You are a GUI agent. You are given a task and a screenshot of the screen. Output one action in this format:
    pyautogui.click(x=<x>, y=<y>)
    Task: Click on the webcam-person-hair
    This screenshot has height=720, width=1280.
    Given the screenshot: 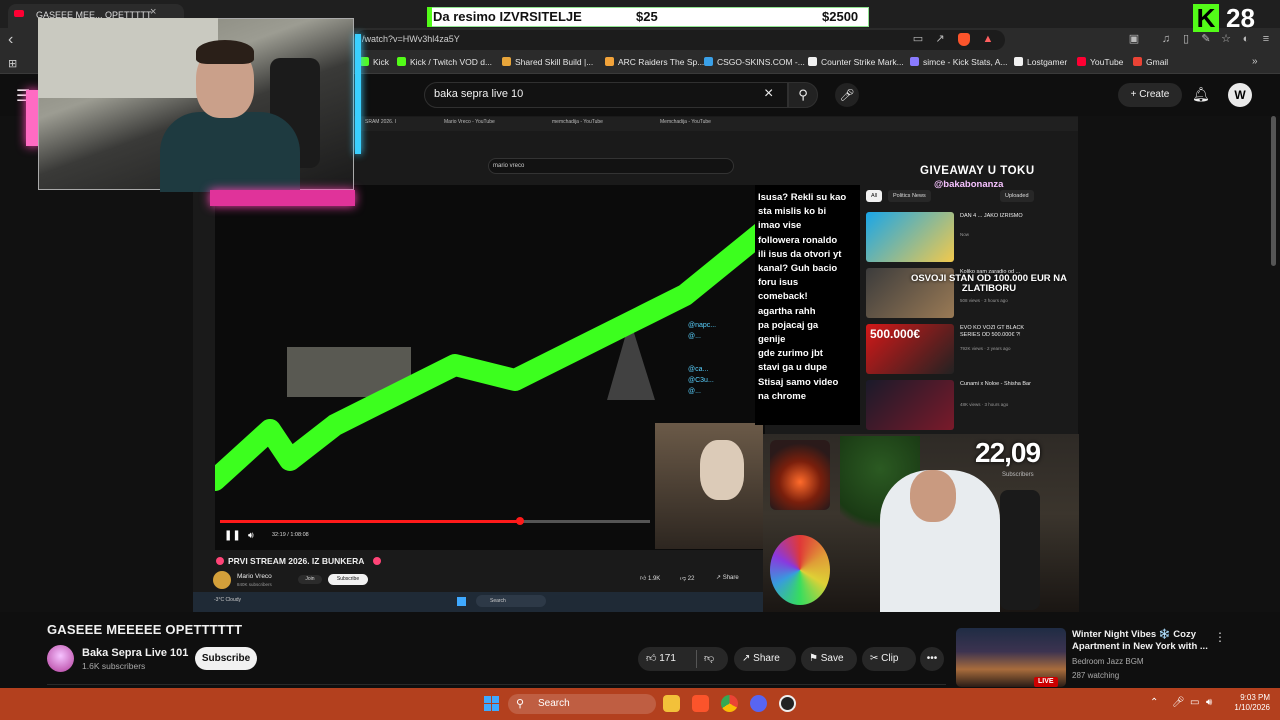 What is the action you would take?
    pyautogui.click(x=225, y=52)
    